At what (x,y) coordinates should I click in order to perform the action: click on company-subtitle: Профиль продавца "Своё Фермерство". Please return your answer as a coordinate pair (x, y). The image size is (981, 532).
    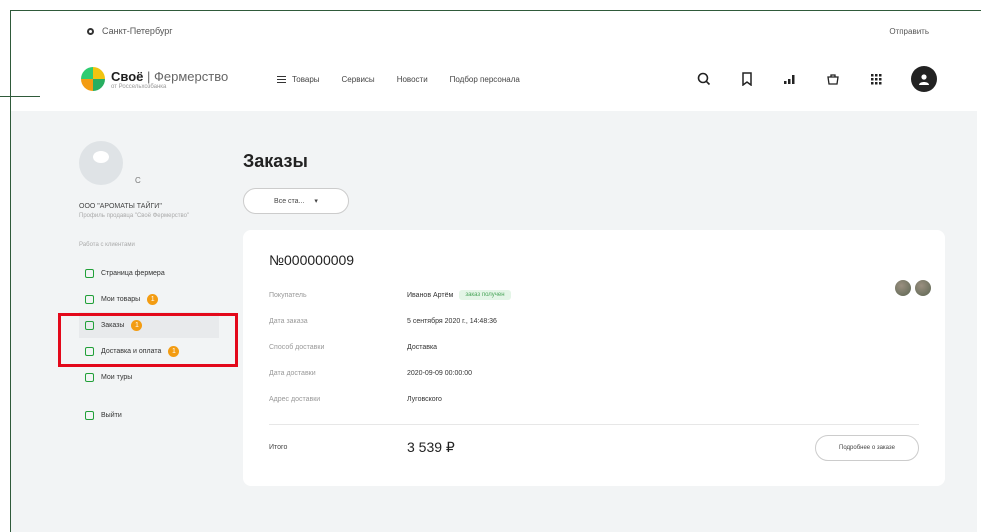
    Looking at the image, I should click on (134, 216).